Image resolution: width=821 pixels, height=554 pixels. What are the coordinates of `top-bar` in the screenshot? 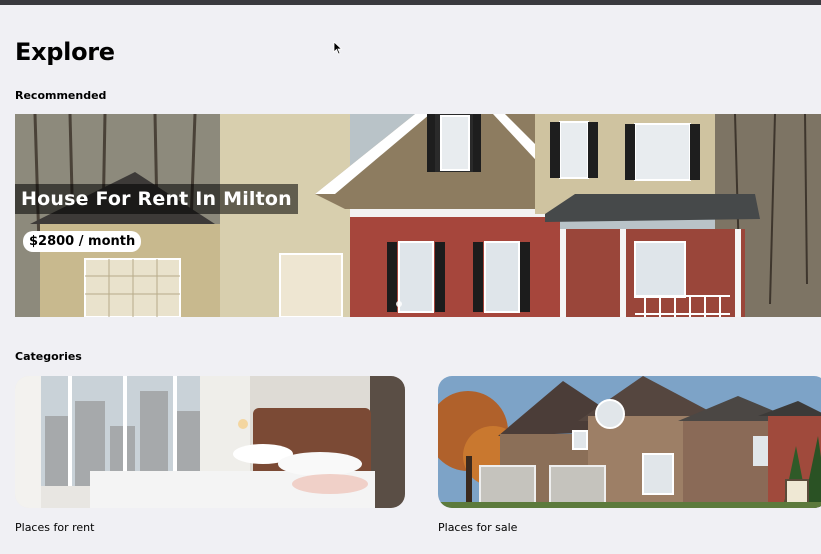 It's located at (410, 2).